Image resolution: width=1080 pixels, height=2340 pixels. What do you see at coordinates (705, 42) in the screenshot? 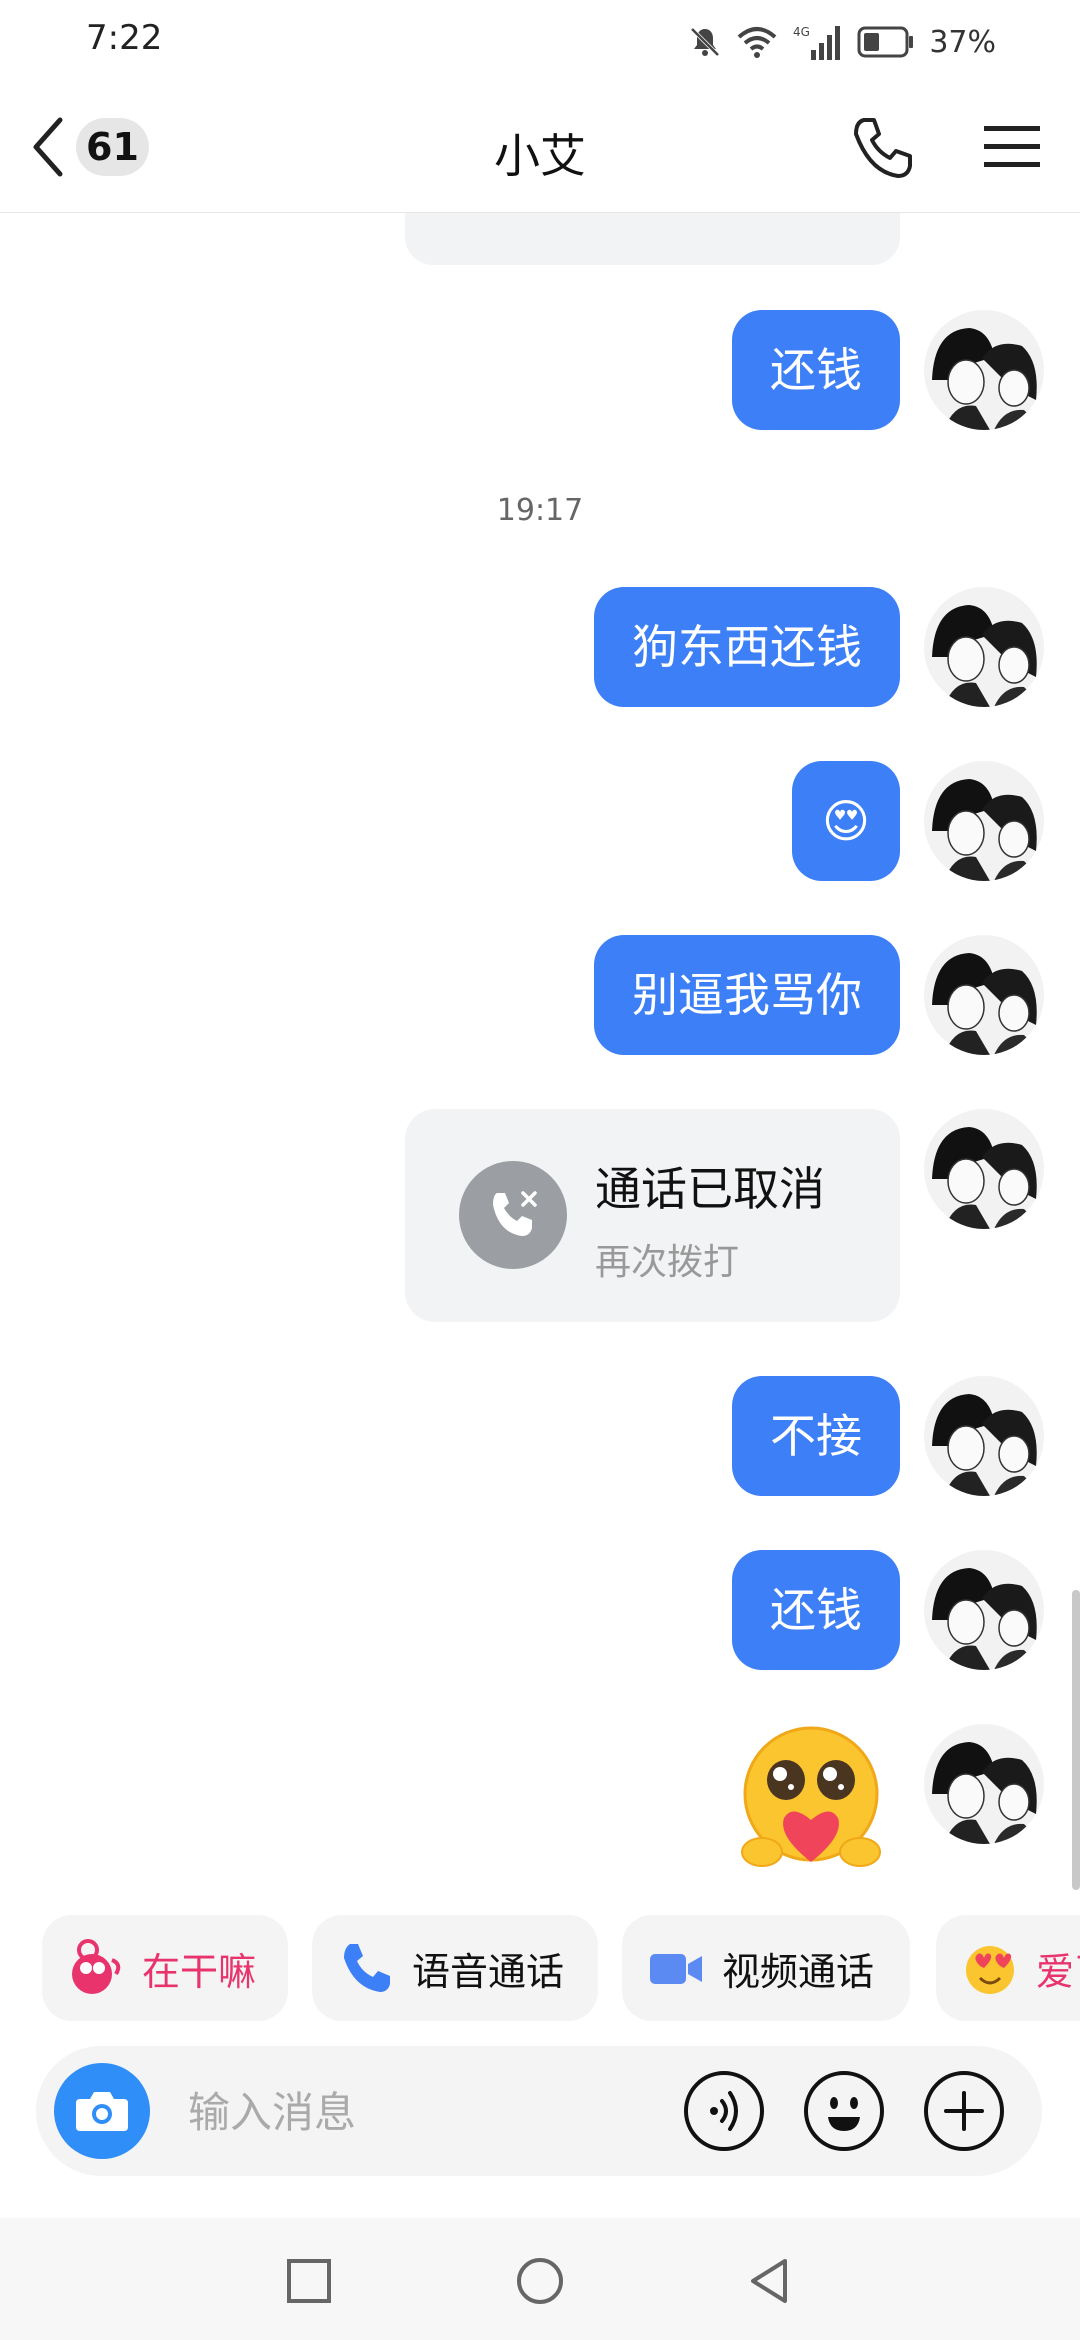
I see `mute-bell-icon` at bounding box center [705, 42].